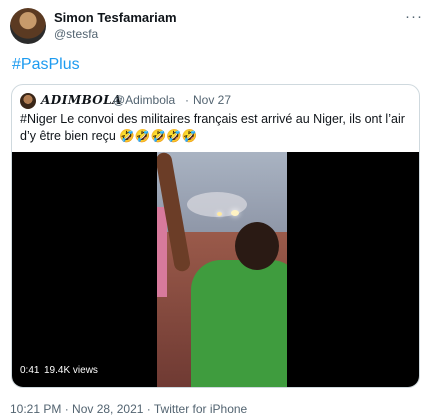 This screenshot has width=433, height=420. What do you see at coordinates (28, 101) in the screenshot?
I see `quoted-author-avatar` at bounding box center [28, 101].